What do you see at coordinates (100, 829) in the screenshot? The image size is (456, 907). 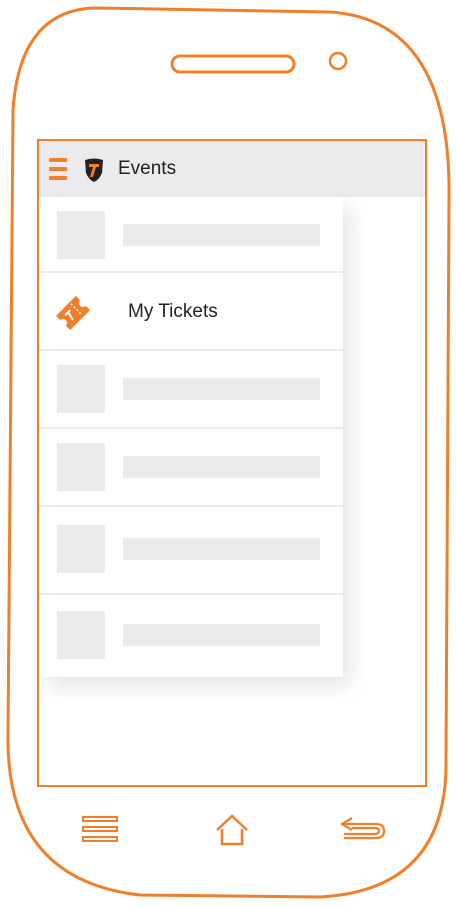 I see `menu-icon` at bounding box center [100, 829].